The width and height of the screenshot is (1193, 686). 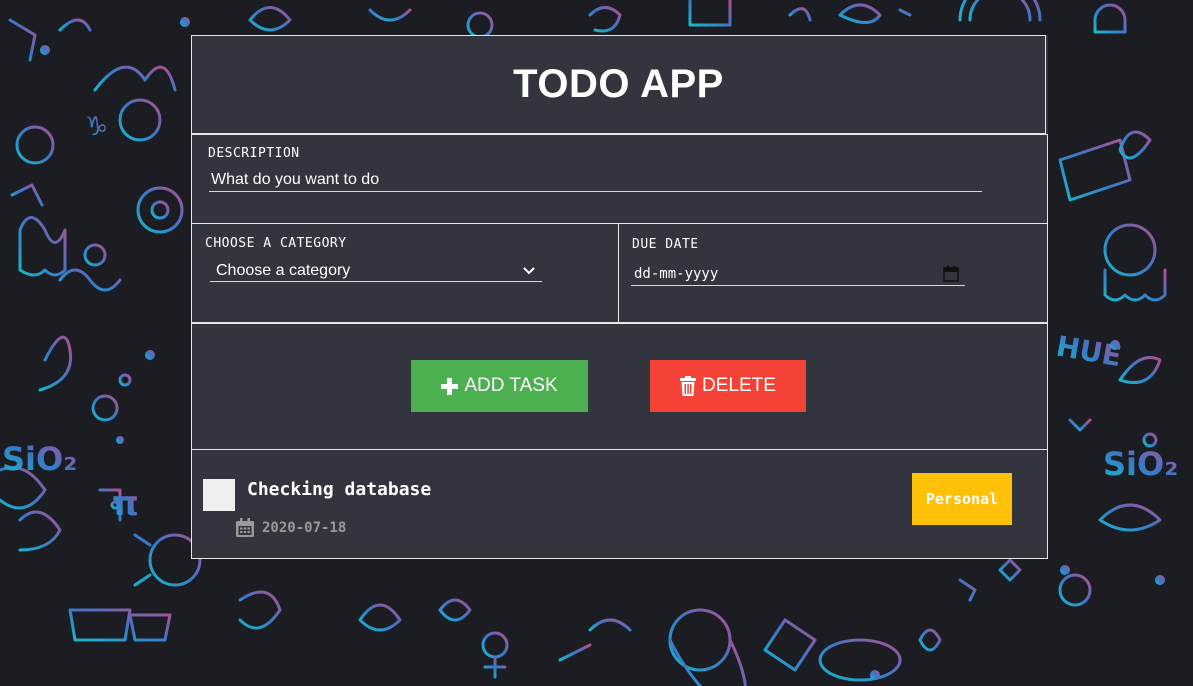 I want to click on task-name: Checking database, so click(x=339, y=489).